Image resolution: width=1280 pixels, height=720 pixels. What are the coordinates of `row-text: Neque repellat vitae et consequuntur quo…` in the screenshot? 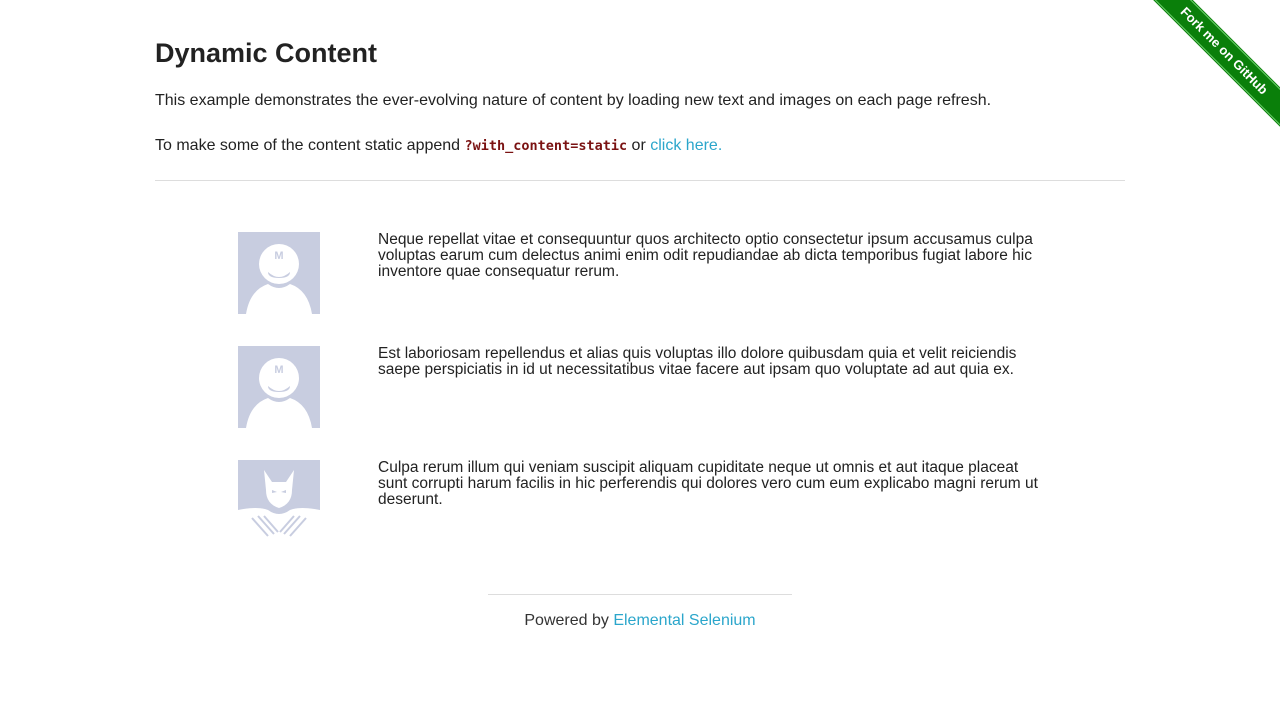 It's located at (705, 255).